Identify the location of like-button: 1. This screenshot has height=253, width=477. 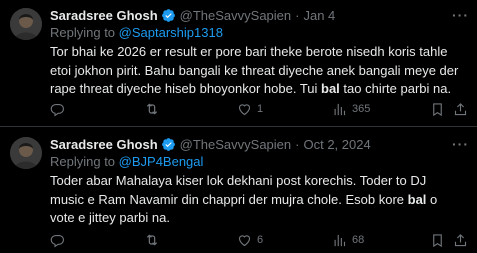
(250, 109).